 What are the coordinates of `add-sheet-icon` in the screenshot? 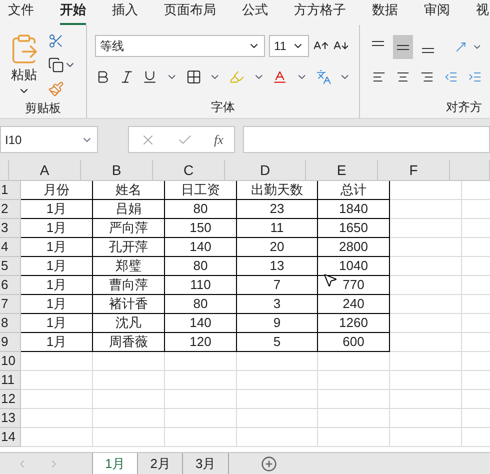 It's located at (268, 464).